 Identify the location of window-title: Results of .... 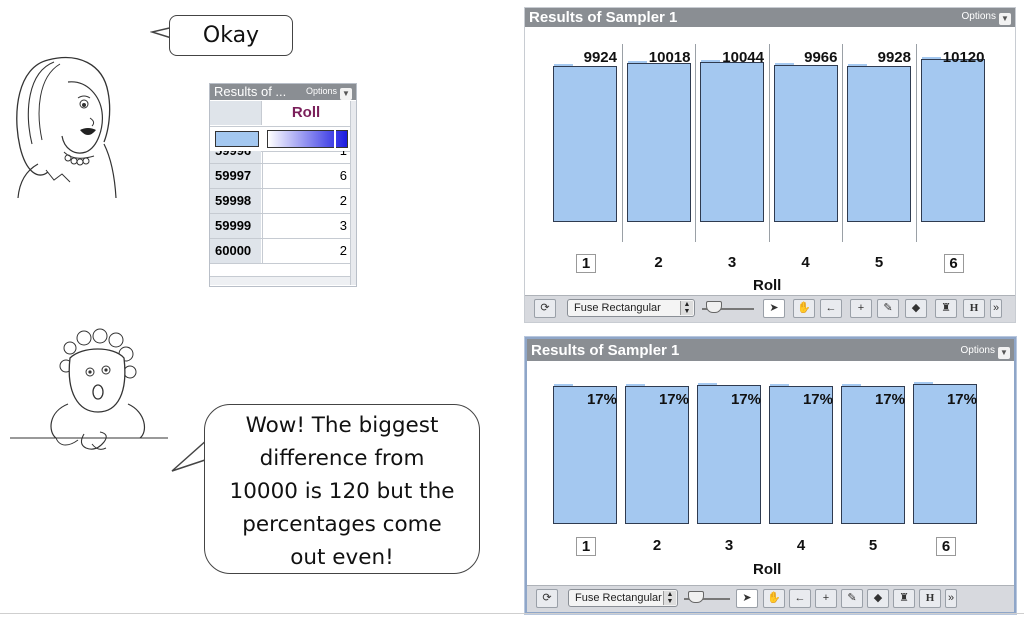
(250, 91).